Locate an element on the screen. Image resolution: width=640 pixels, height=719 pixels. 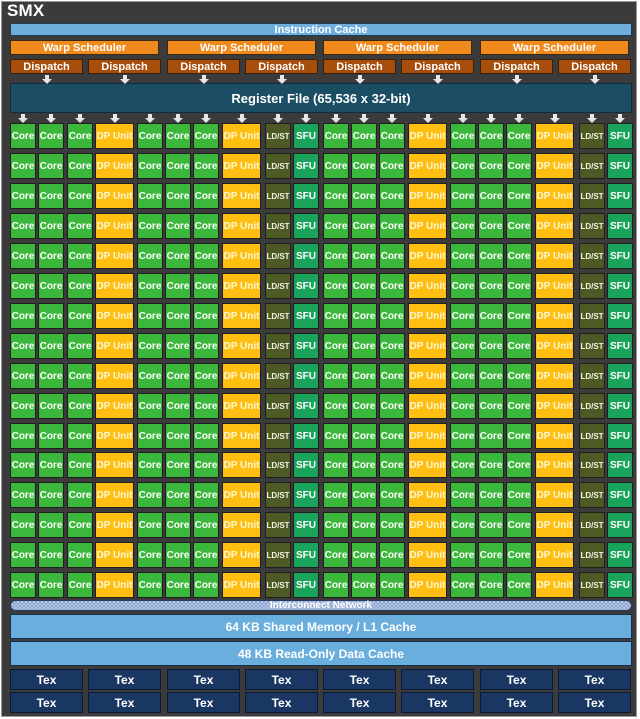
interconnect-network: Interconnect Network is located at coordinates (321, 605).